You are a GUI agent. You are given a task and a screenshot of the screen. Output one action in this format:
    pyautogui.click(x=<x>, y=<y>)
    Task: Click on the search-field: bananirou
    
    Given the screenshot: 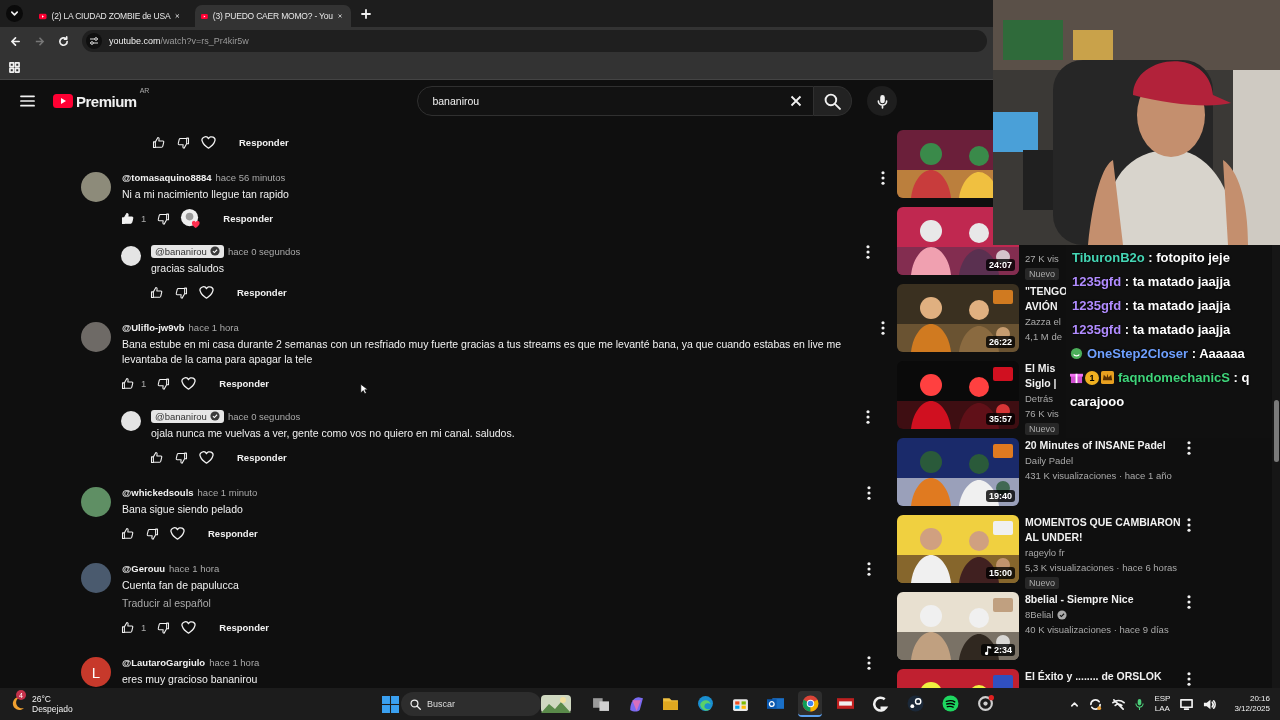 What is the action you would take?
    pyautogui.click(x=616, y=101)
    